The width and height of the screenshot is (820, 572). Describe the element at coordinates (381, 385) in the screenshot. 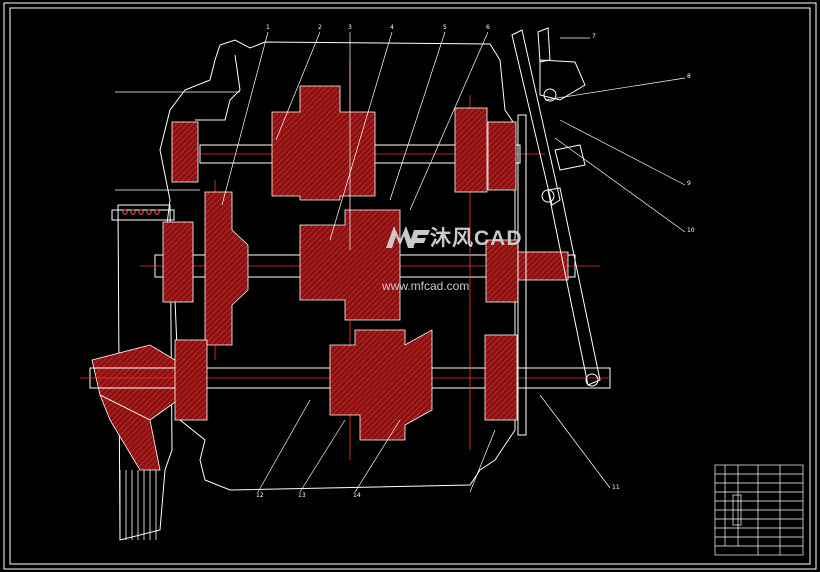

I see `lower-gear-cluster` at that location.